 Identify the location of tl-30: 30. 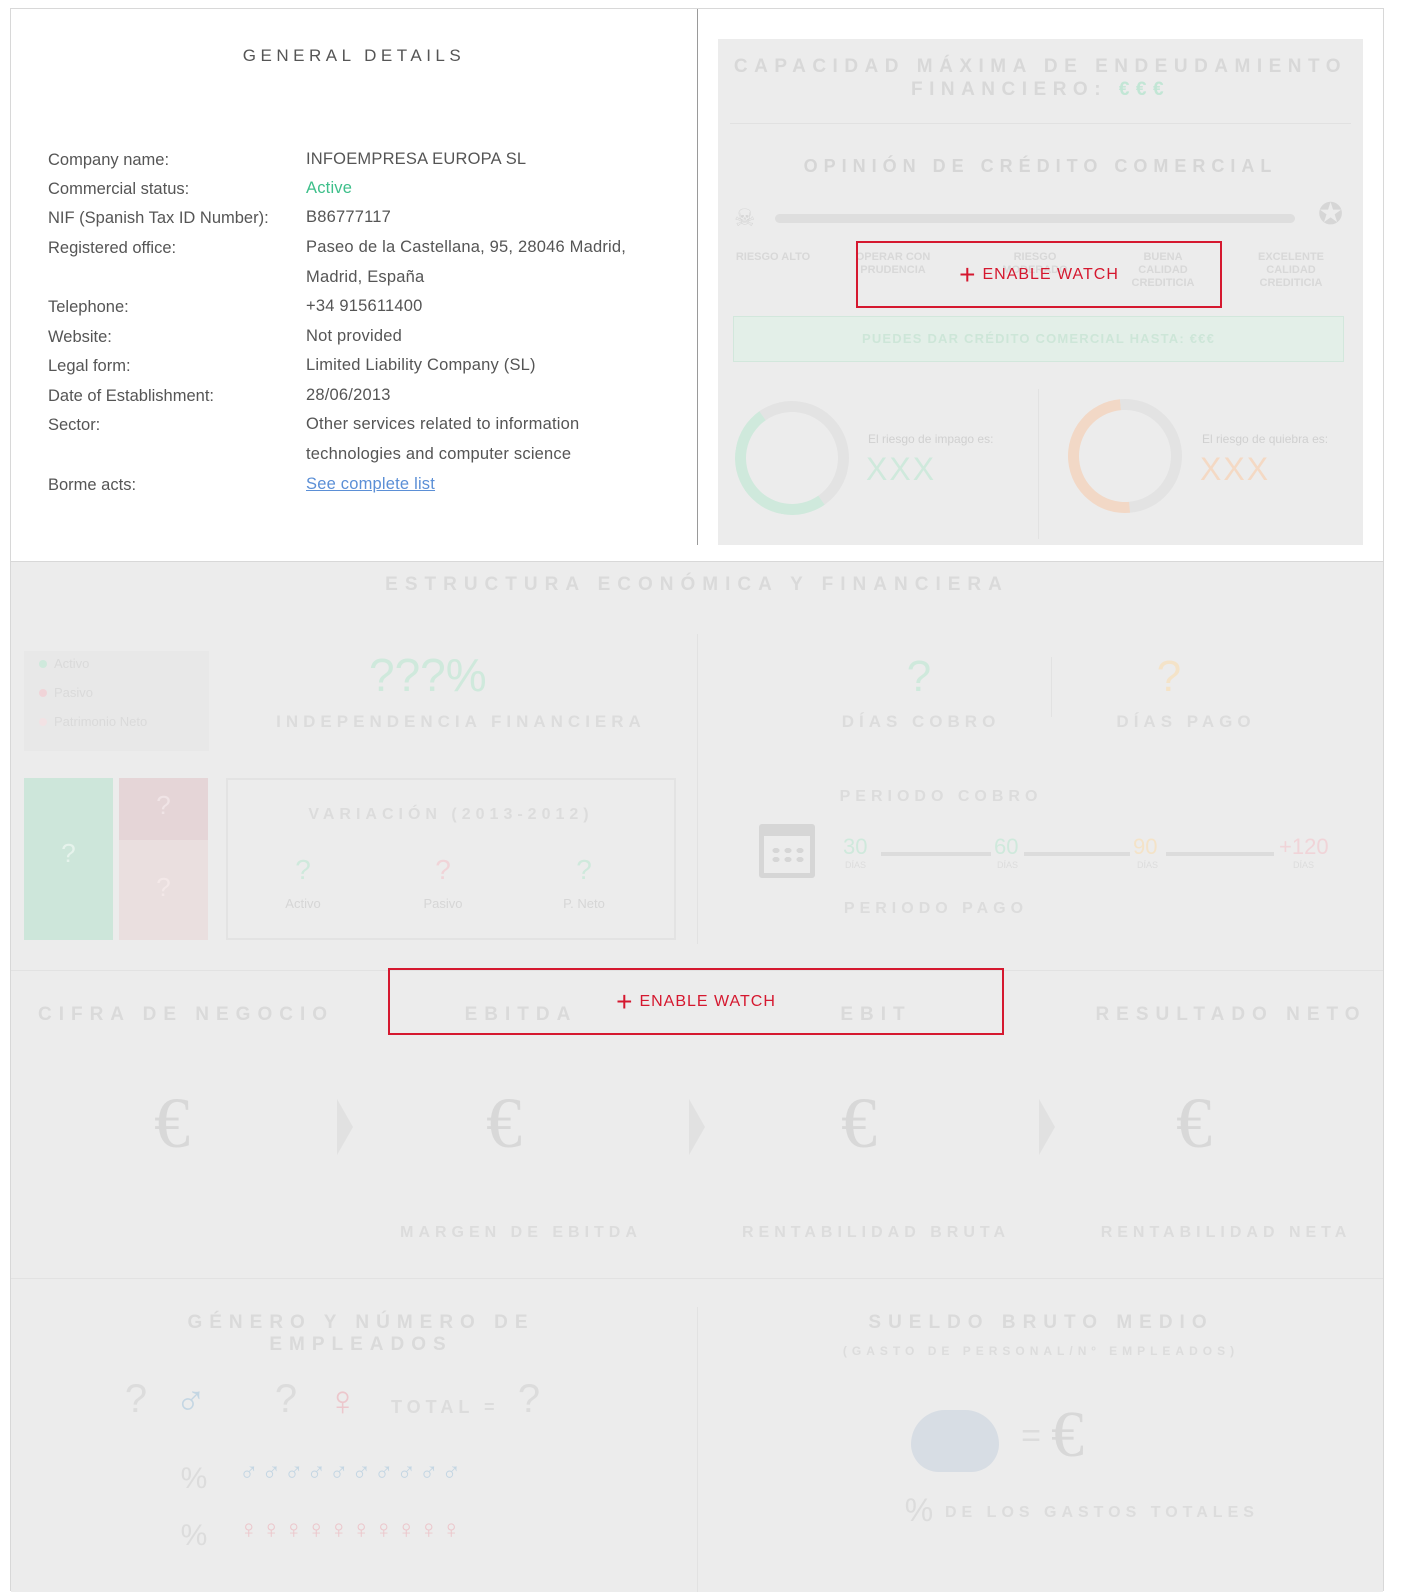
(855, 846).